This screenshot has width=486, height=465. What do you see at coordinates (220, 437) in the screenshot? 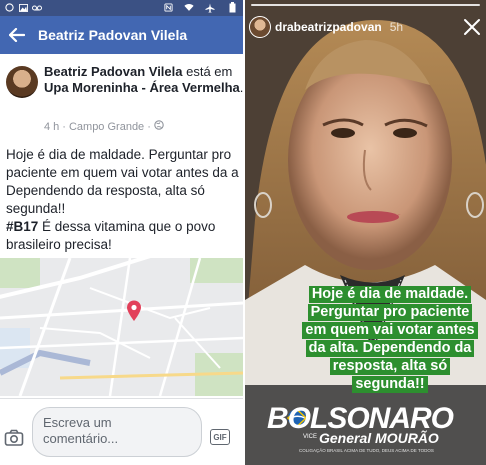
I see `gif-button: GIF` at bounding box center [220, 437].